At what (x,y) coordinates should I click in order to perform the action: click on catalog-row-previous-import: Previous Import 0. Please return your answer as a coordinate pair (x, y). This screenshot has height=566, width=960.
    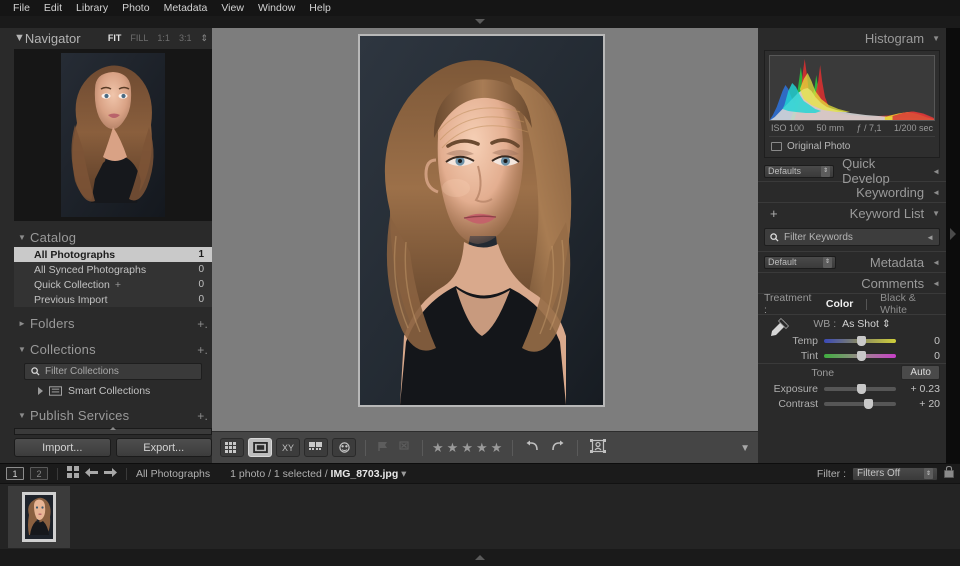
    Looking at the image, I should click on (113, 299).